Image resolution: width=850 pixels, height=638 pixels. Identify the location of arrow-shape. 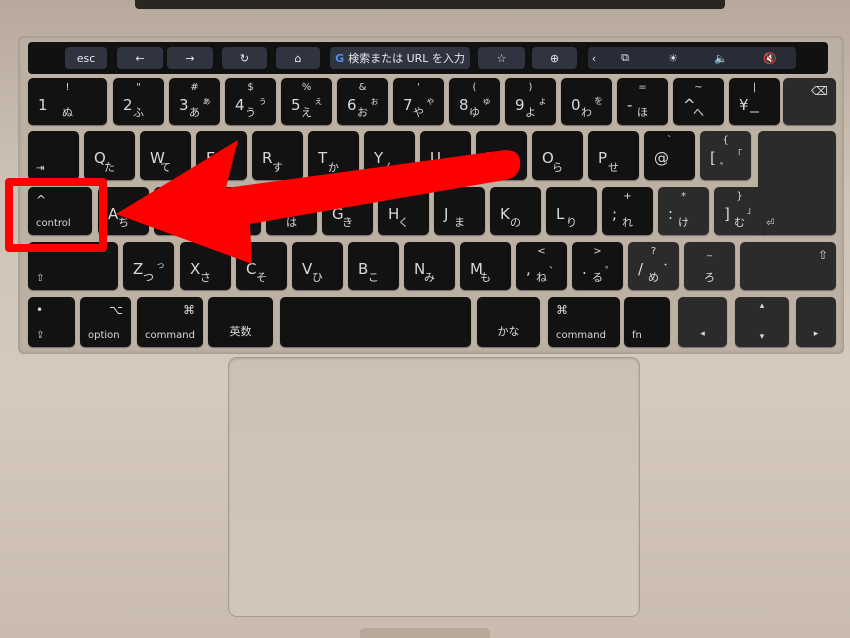
(318, 202).